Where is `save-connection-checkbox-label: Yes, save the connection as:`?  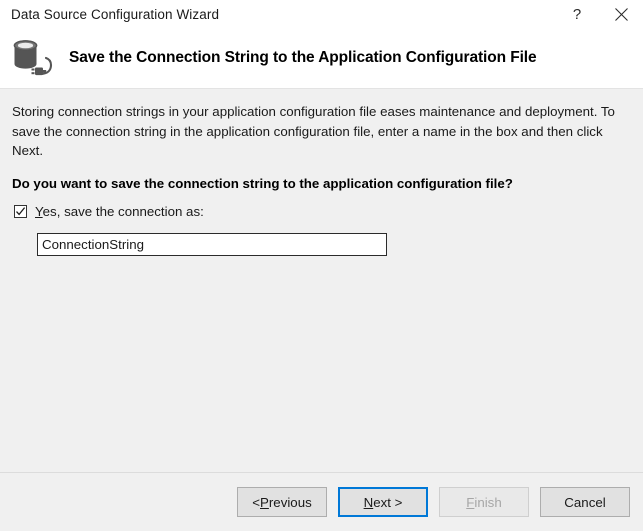 save-connection-checkbox-label: Yes, save the connection as: is located at coordinates (119, 211).